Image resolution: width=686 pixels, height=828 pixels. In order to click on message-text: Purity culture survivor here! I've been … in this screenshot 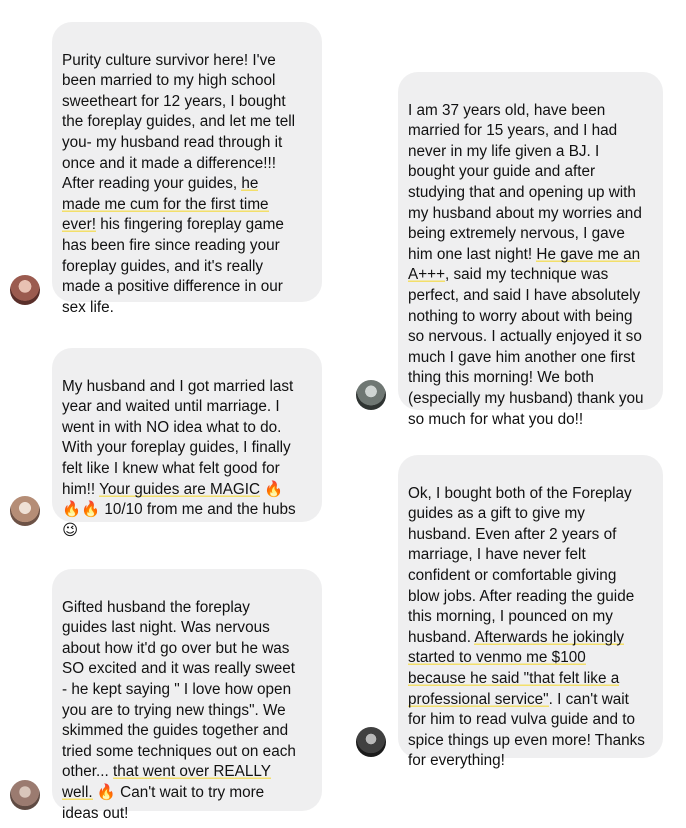, I will do `click(178, 122)`.